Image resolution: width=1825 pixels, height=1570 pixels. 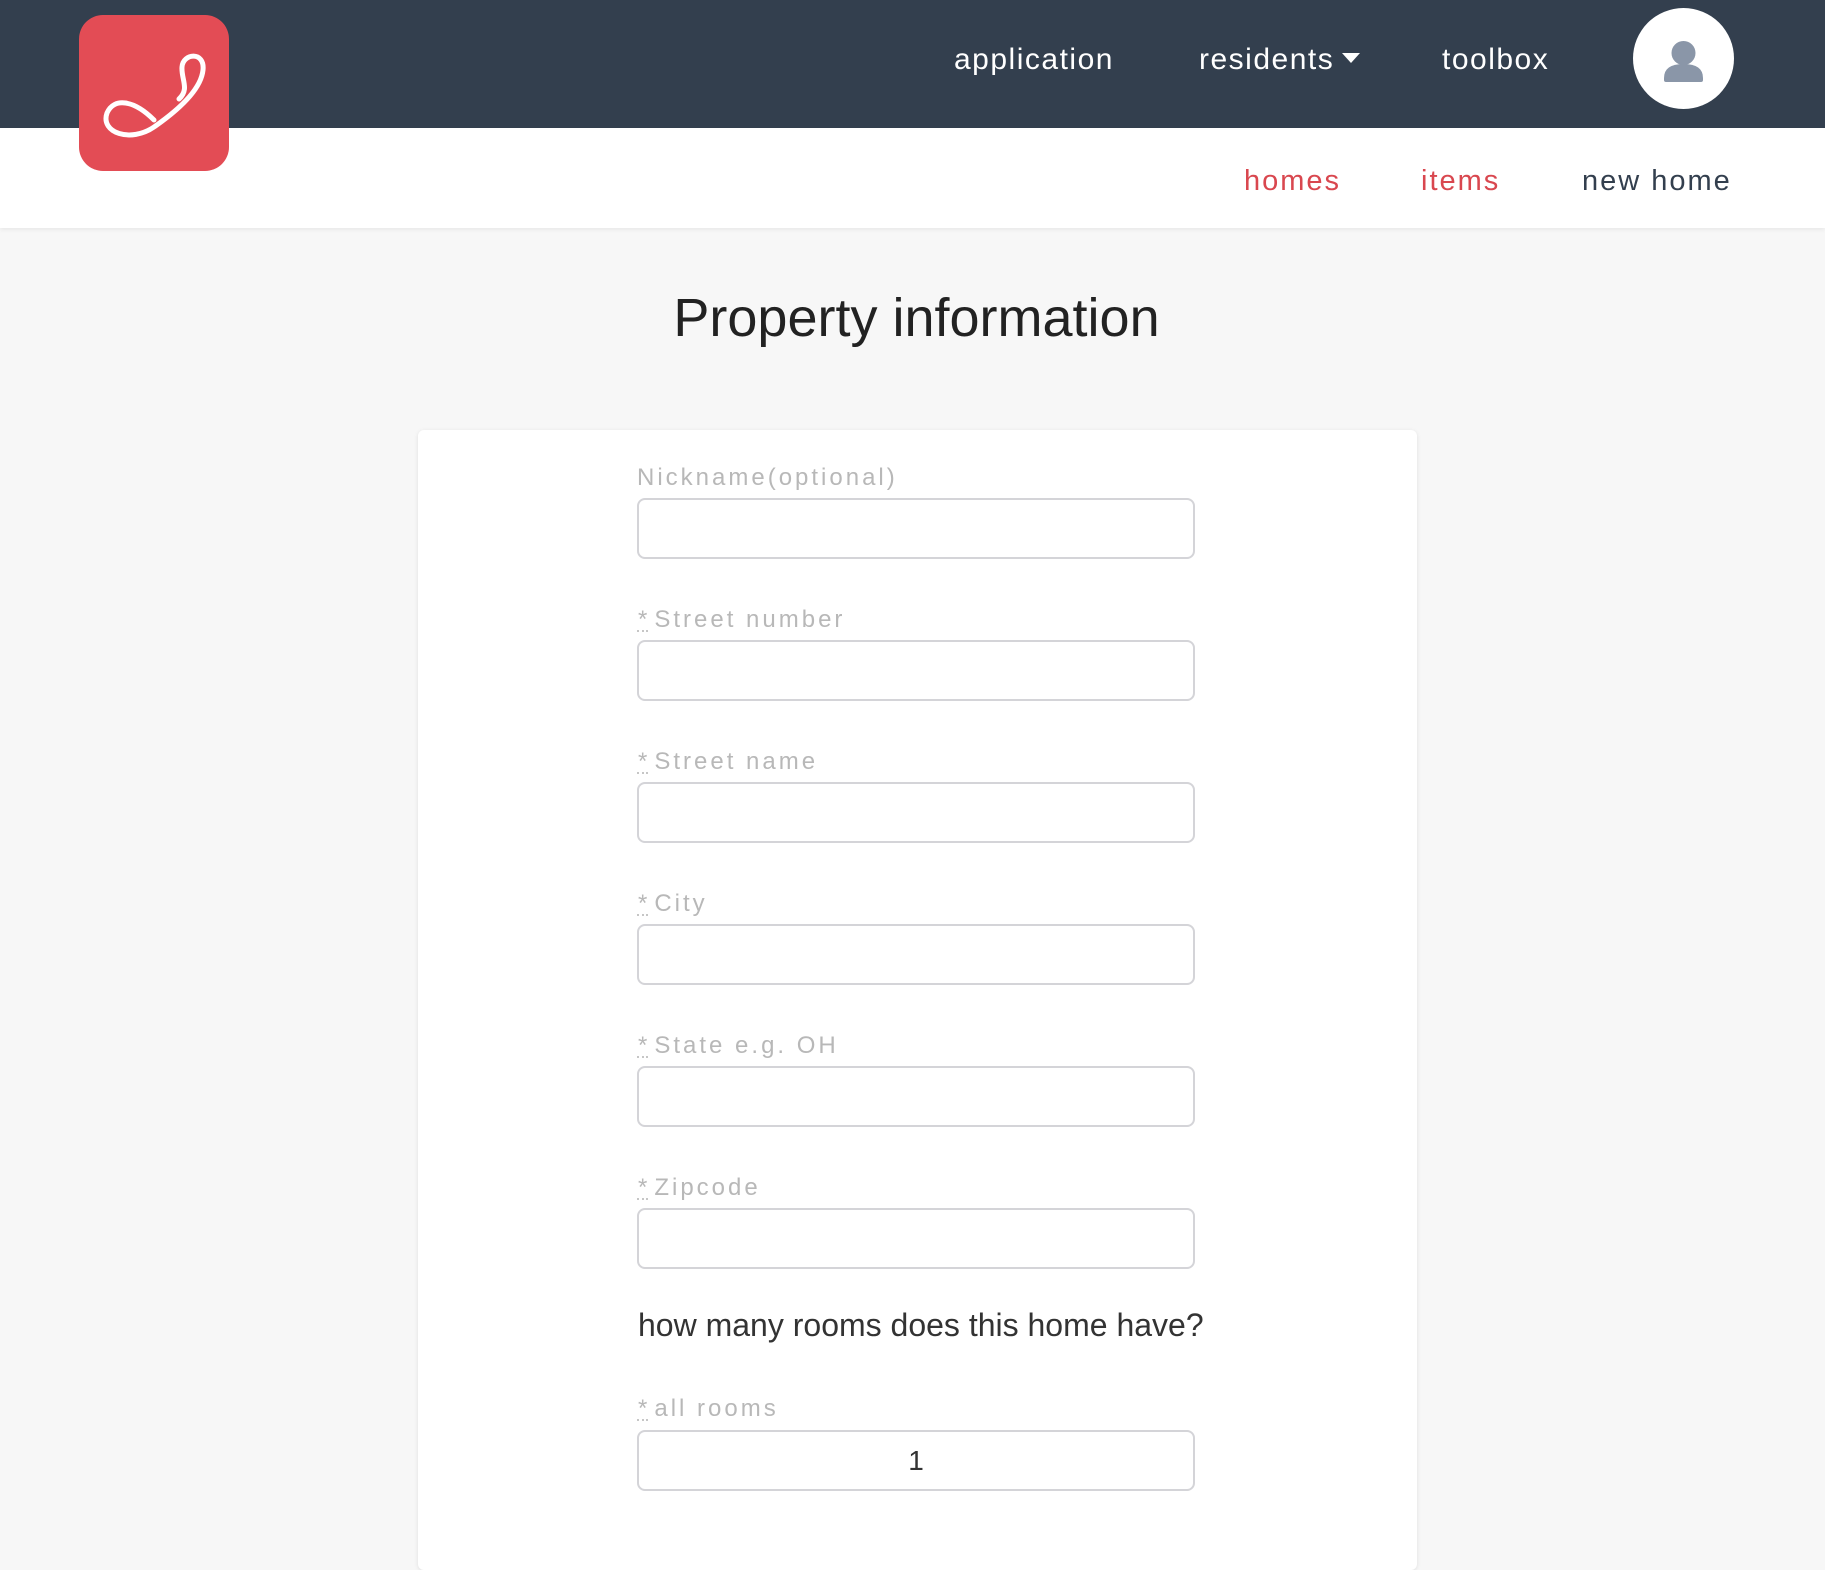 I want to click on street-name-input, so click(x=916, y=812).